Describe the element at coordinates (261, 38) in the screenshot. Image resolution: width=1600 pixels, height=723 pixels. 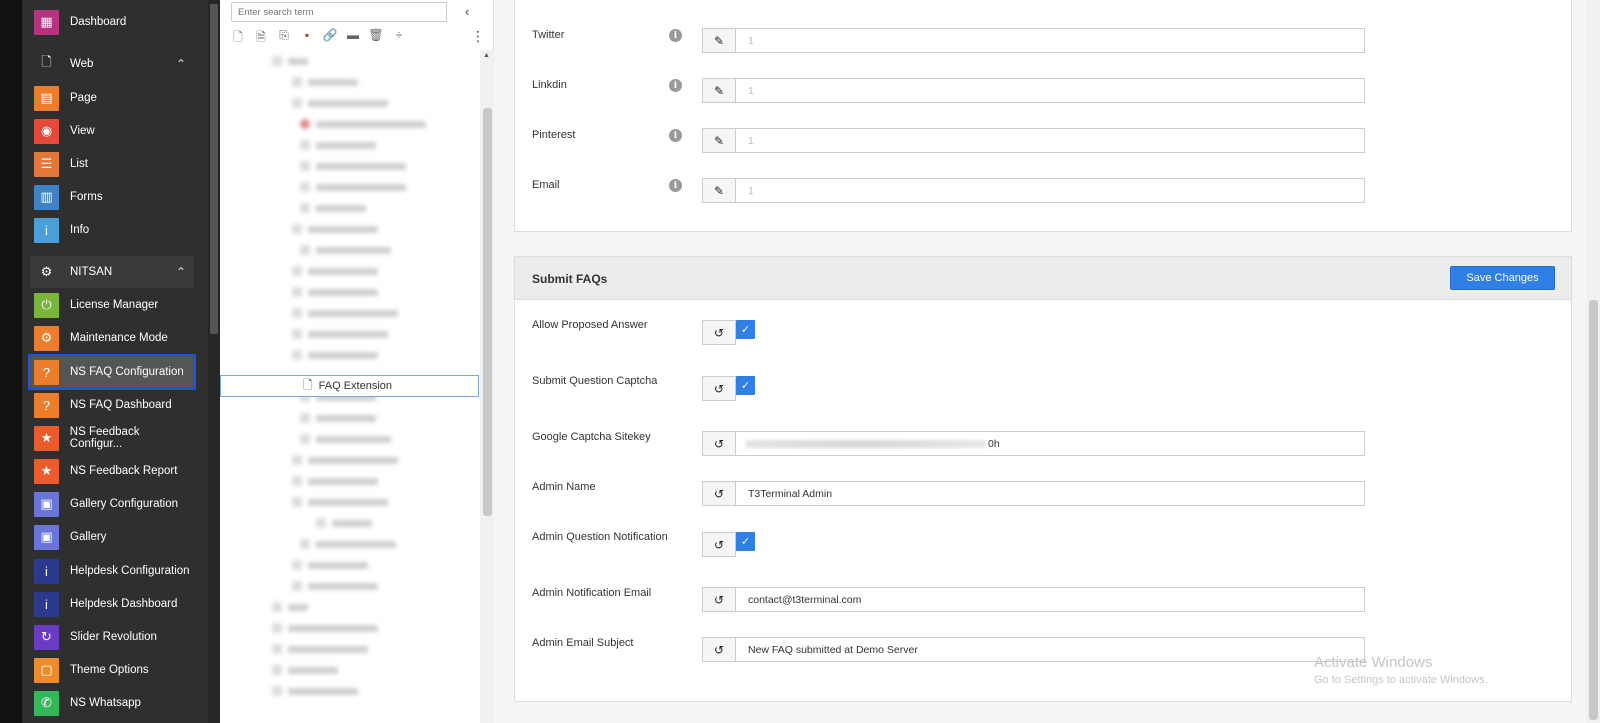
I see `new-page-image-icon: 🗎` at that location.